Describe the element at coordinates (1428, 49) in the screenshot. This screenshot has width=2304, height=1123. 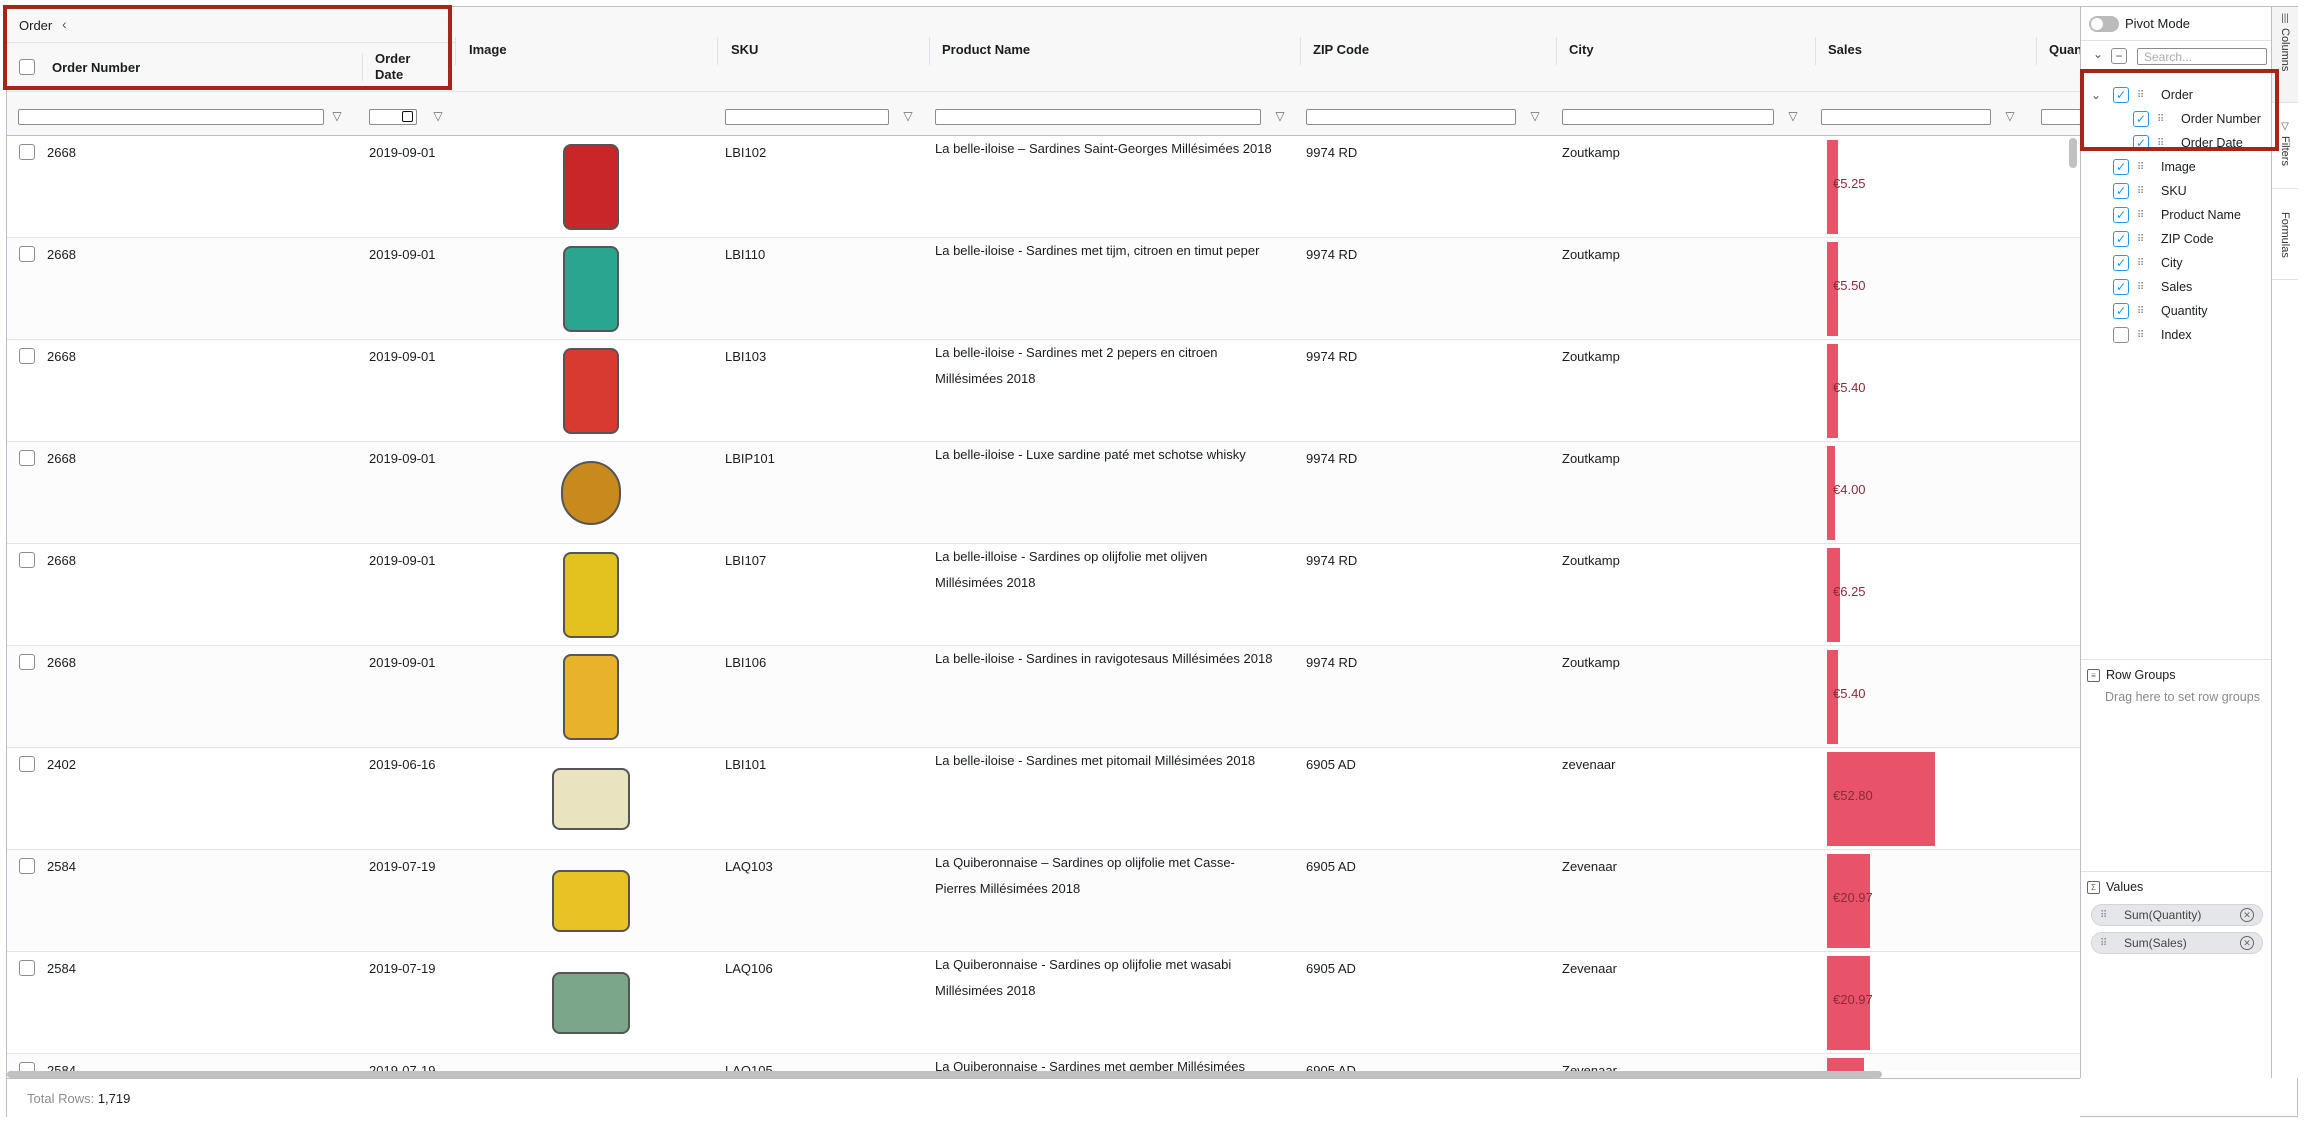
I see `header-zip-code: ZIP Code` at that location.